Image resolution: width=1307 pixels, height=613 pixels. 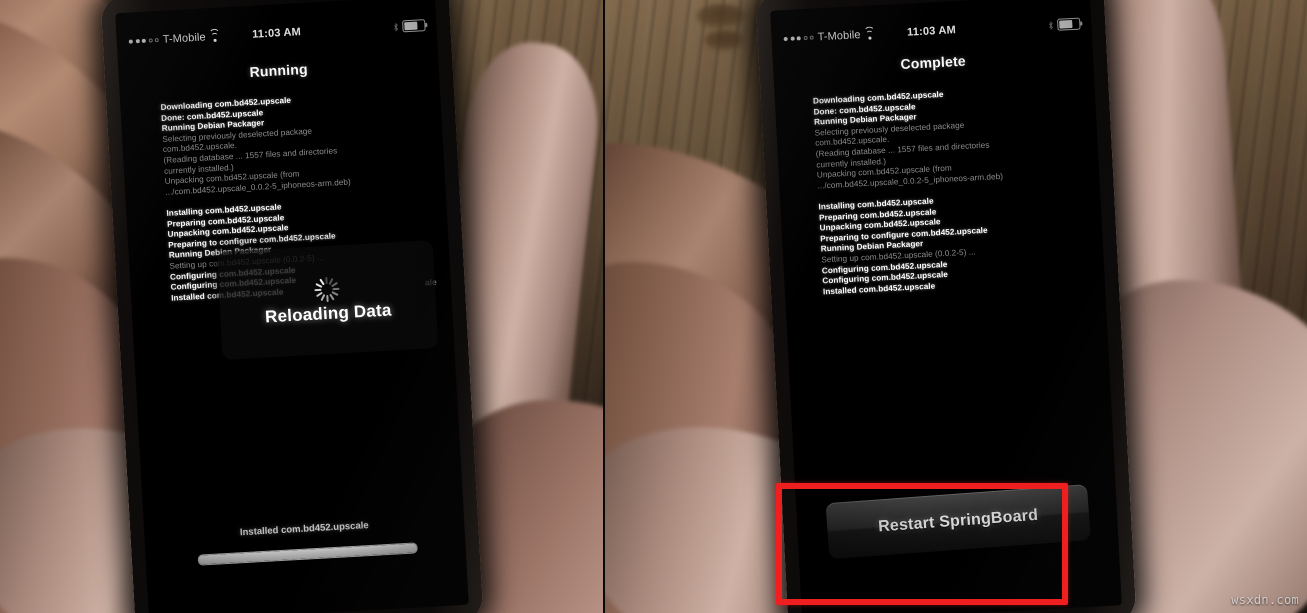 What do you see at coordinates (326, 288) in the screenshot?
I see `activity-spinner-icon` at bounding box center [326, 288].